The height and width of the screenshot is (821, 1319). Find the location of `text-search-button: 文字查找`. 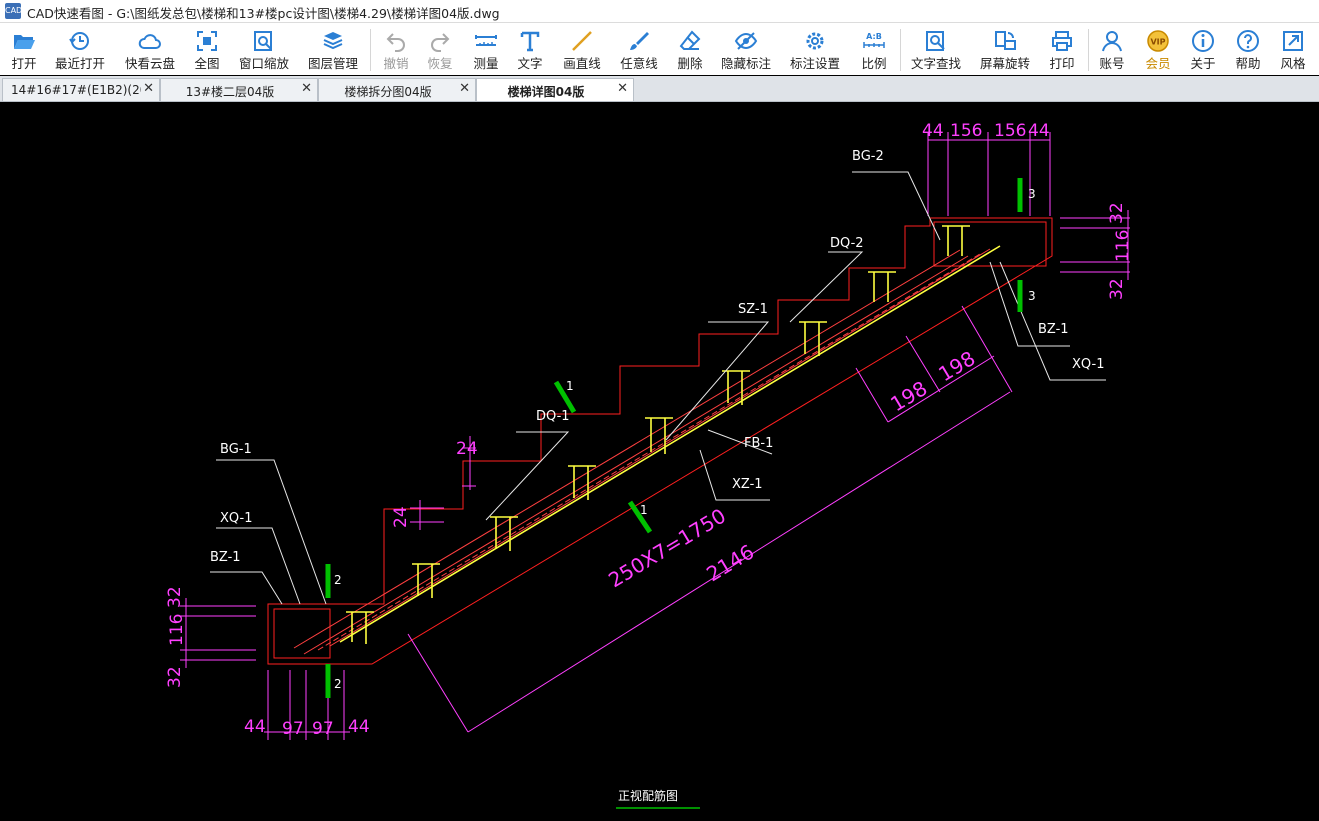

text-search-button: 文字查找 is located at coordinates (936, 49).